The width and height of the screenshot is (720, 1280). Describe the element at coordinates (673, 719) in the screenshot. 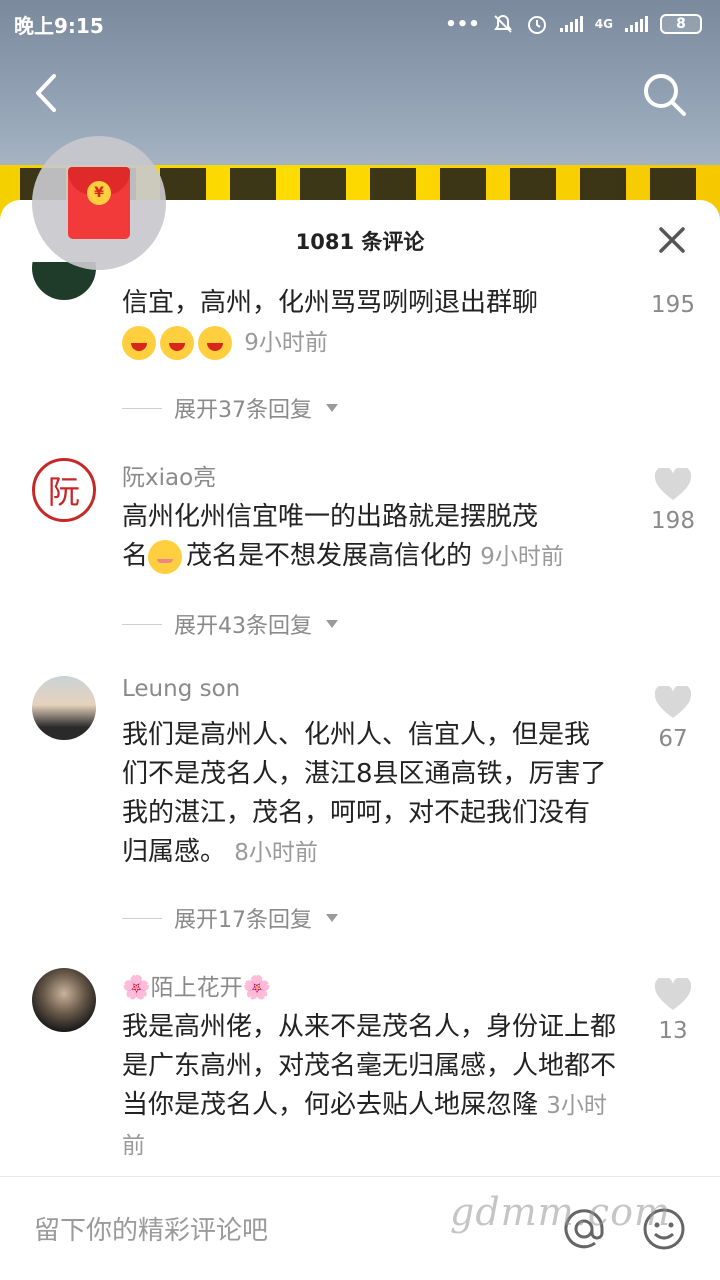

I see `like-button: 67` at that location.